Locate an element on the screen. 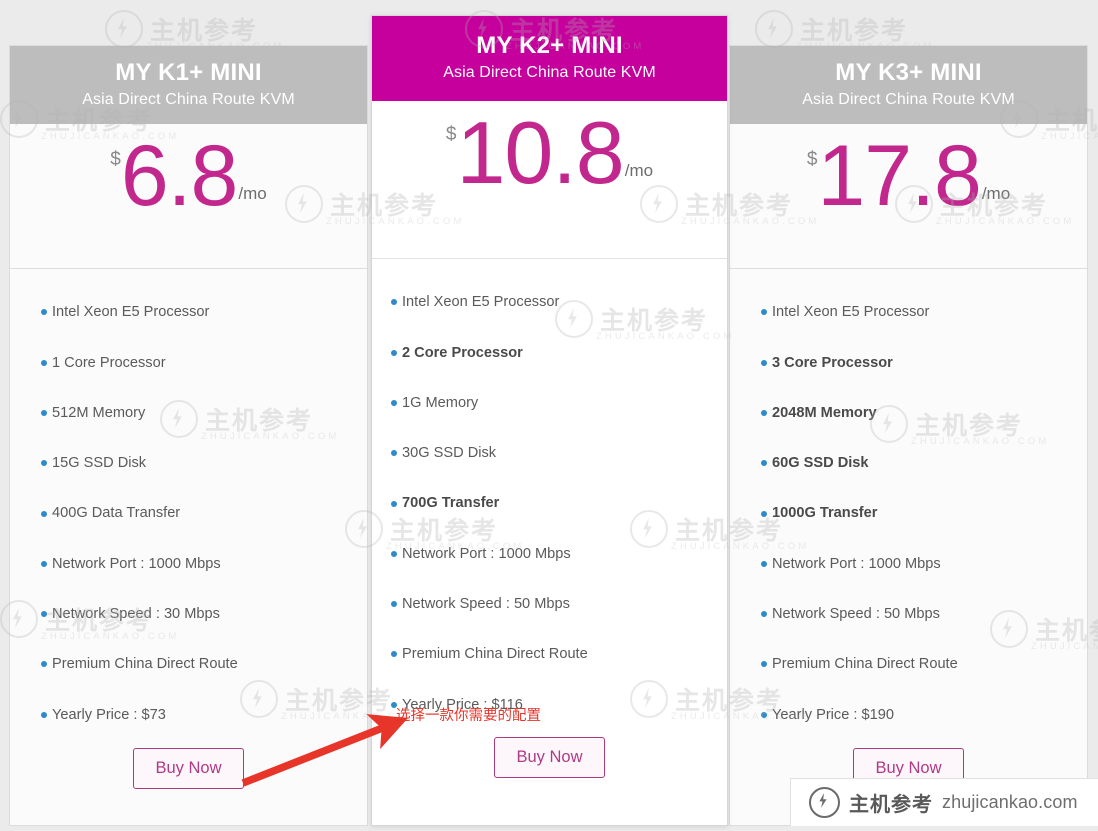 The image size is (1098, 831). feature-label: 512M Memory is located at coordinates (99, 412).